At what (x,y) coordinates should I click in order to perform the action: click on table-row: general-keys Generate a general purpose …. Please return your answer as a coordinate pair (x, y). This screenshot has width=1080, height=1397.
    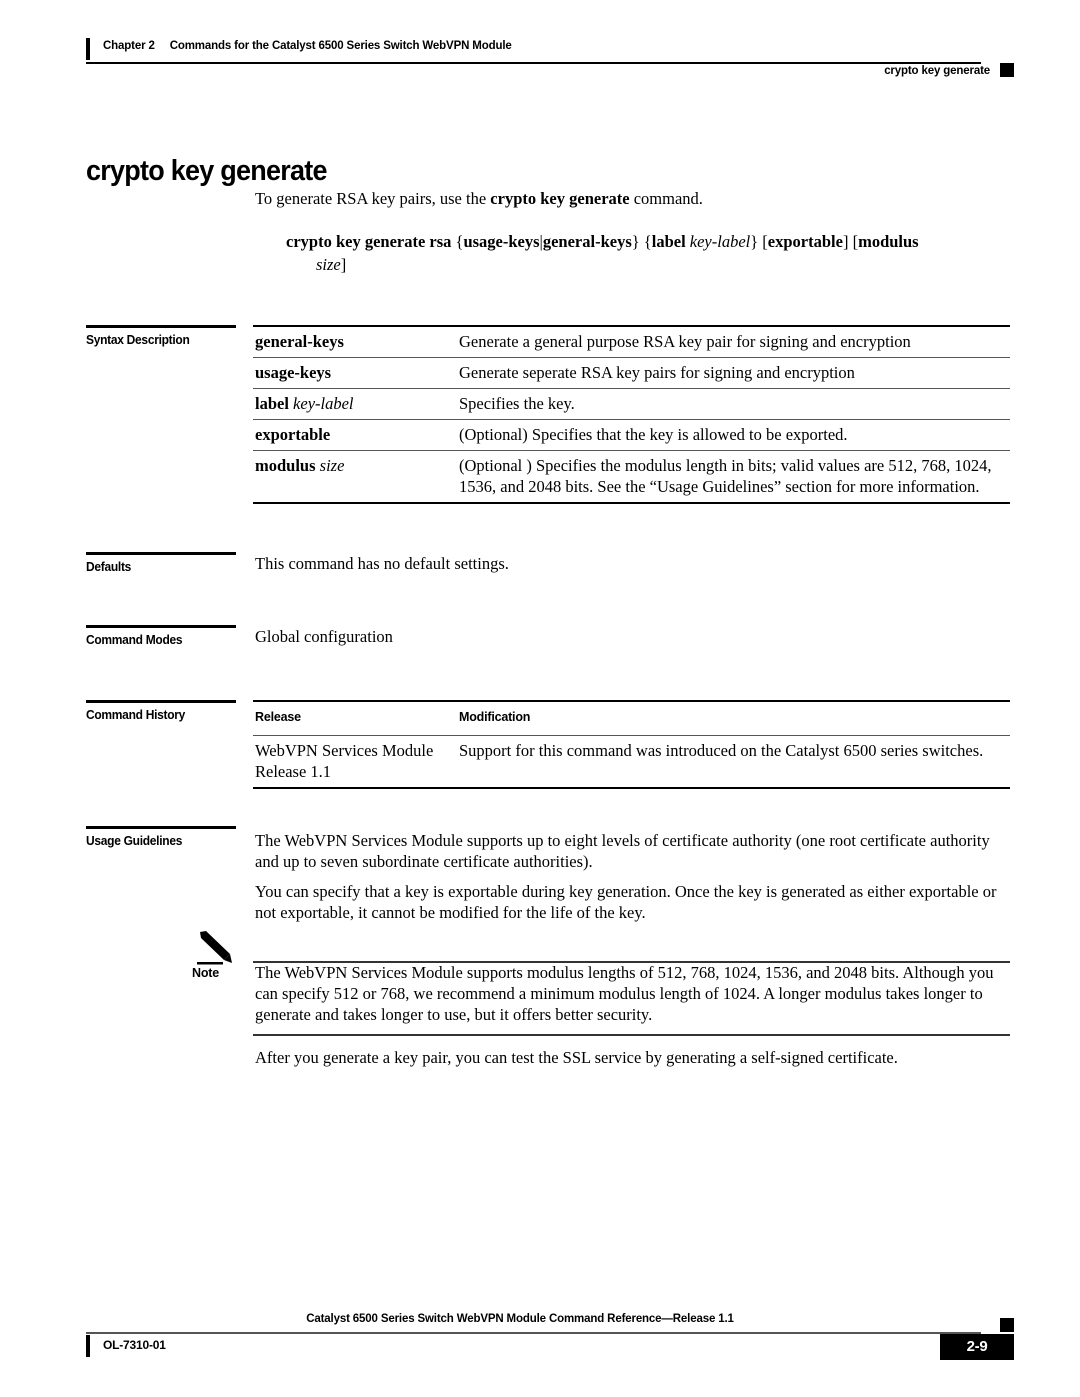
    Looking at the image, I should click on (631, 341).